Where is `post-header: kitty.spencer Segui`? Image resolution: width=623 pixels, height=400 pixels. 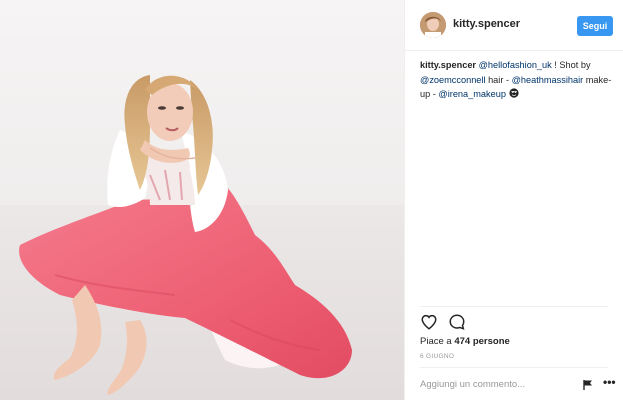
post-header: kitty.spencer Segui is located at coordinates (514, 25).